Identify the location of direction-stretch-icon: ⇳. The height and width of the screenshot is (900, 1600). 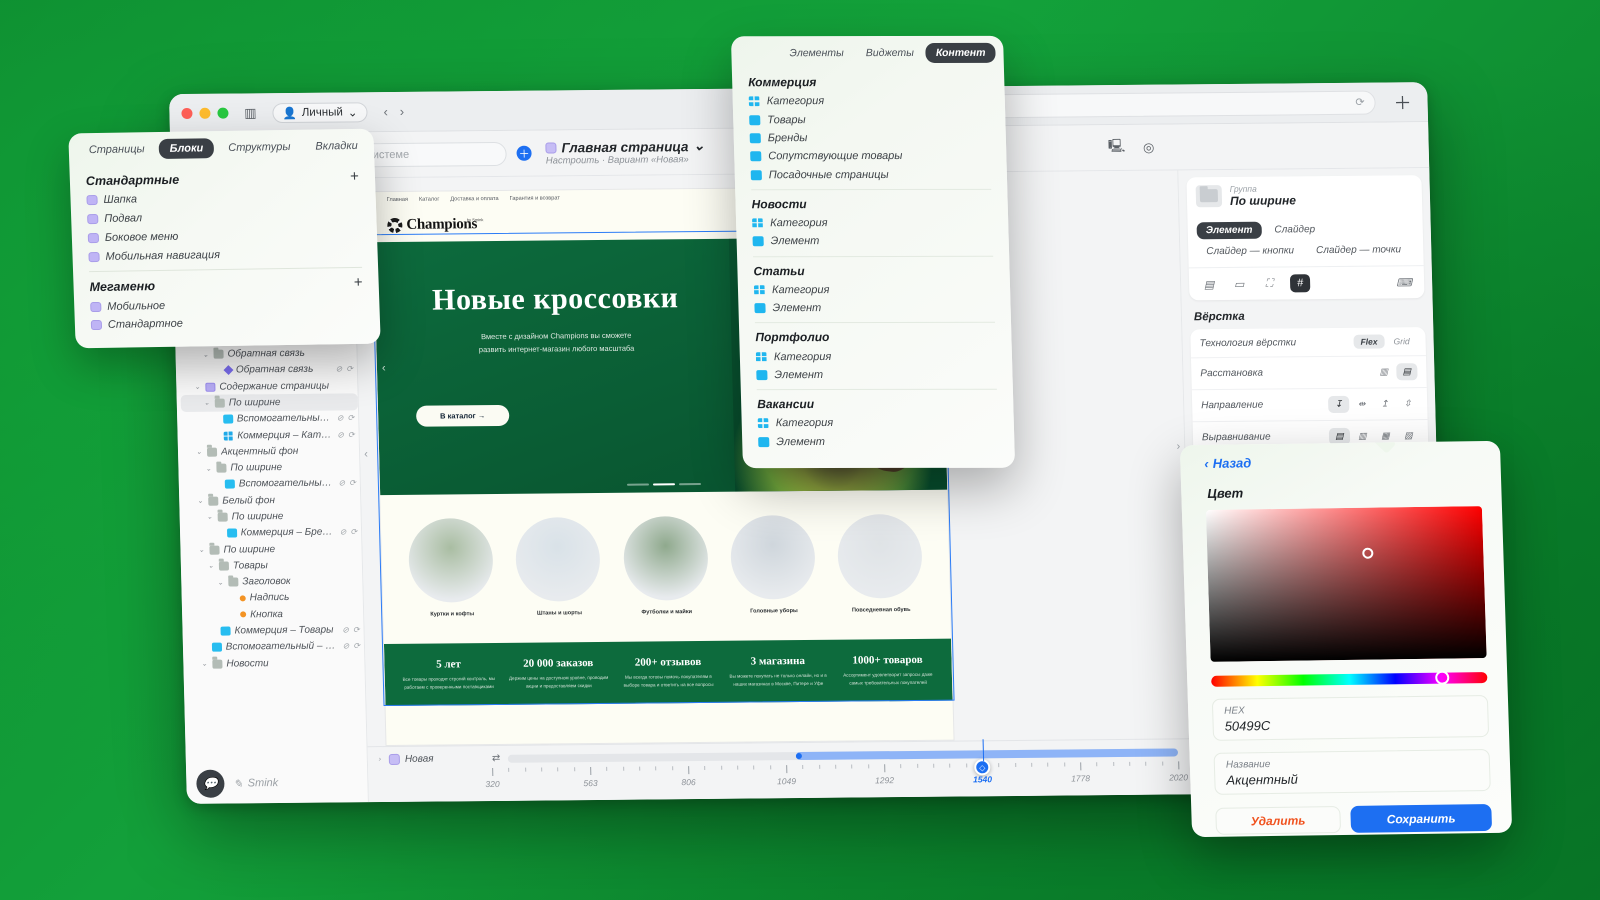
(1407, 403).